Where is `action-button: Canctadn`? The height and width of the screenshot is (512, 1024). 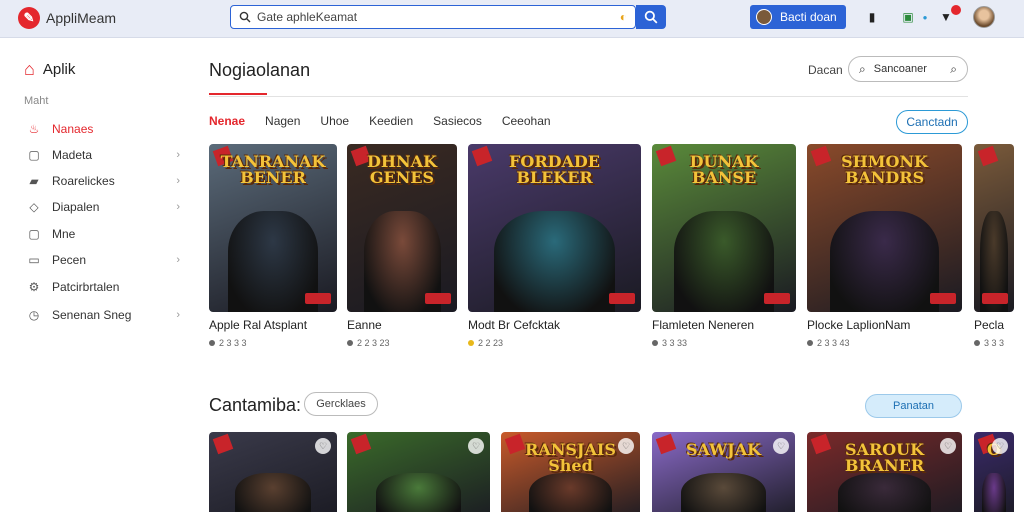
action-button: Canctadn is located at coordinates (932, 122).